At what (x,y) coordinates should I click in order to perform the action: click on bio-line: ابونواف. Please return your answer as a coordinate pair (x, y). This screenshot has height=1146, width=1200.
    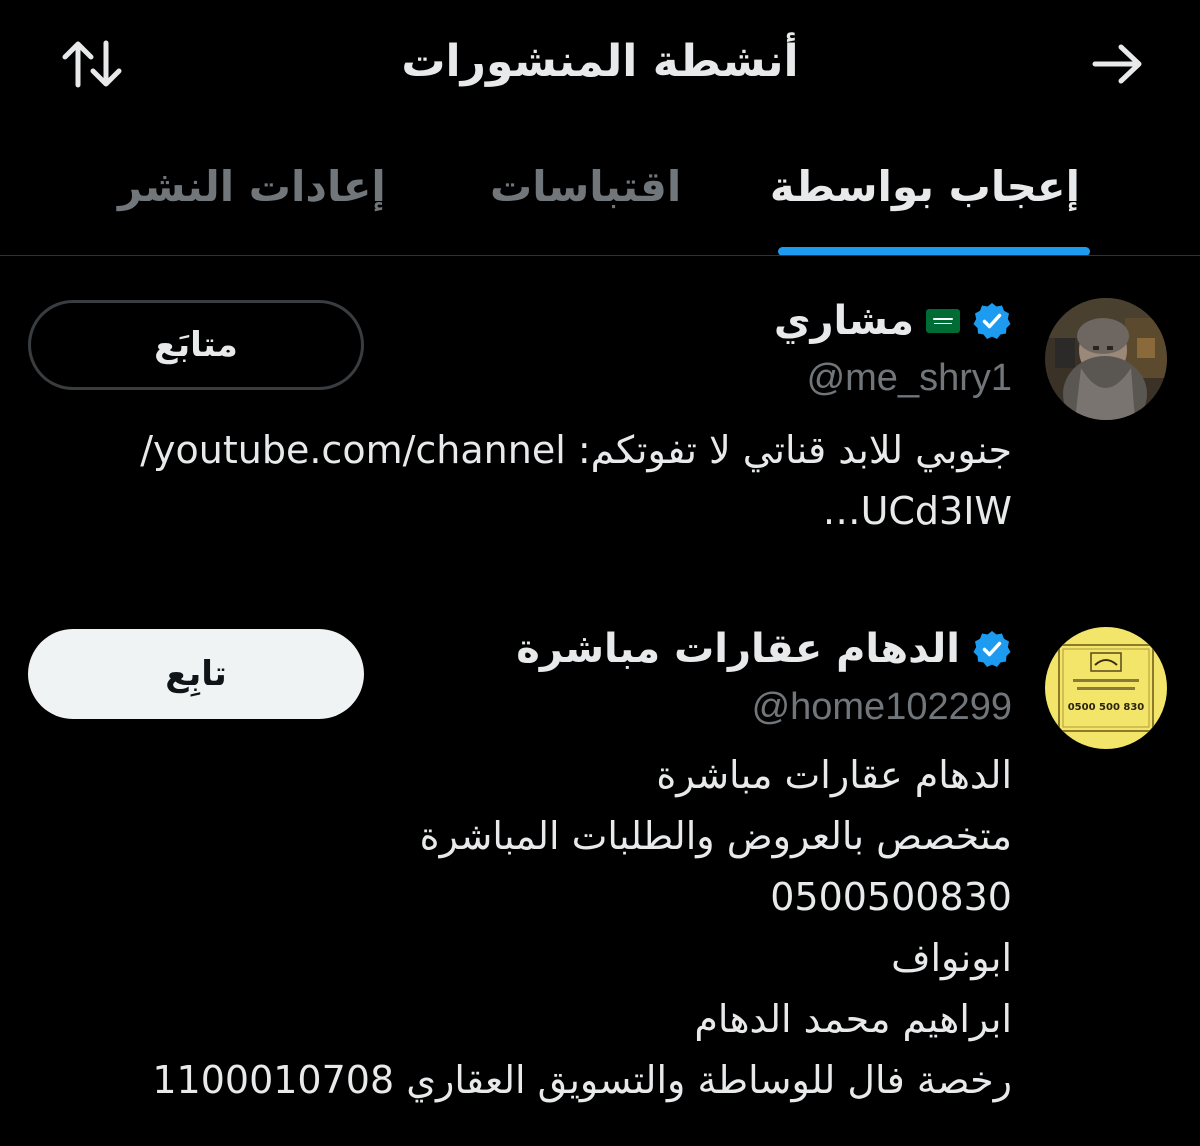
    Looking at the image, I should click on (951, 958).